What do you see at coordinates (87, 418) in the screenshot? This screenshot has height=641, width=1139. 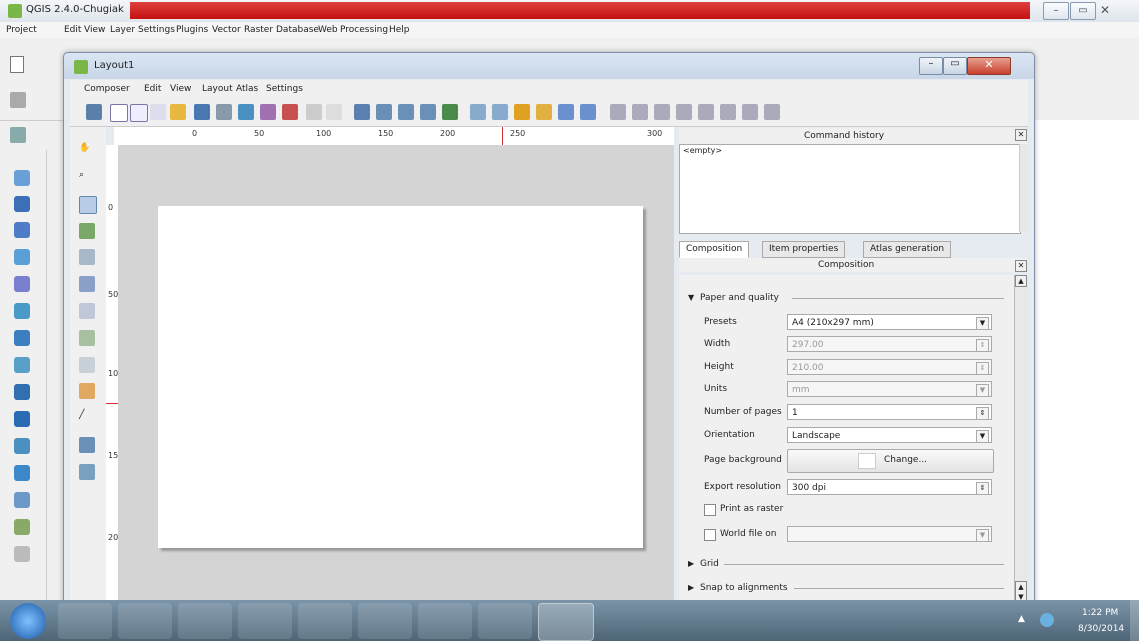 I see `add-arrow-icon: ╱` at bounding box center [87, 418].